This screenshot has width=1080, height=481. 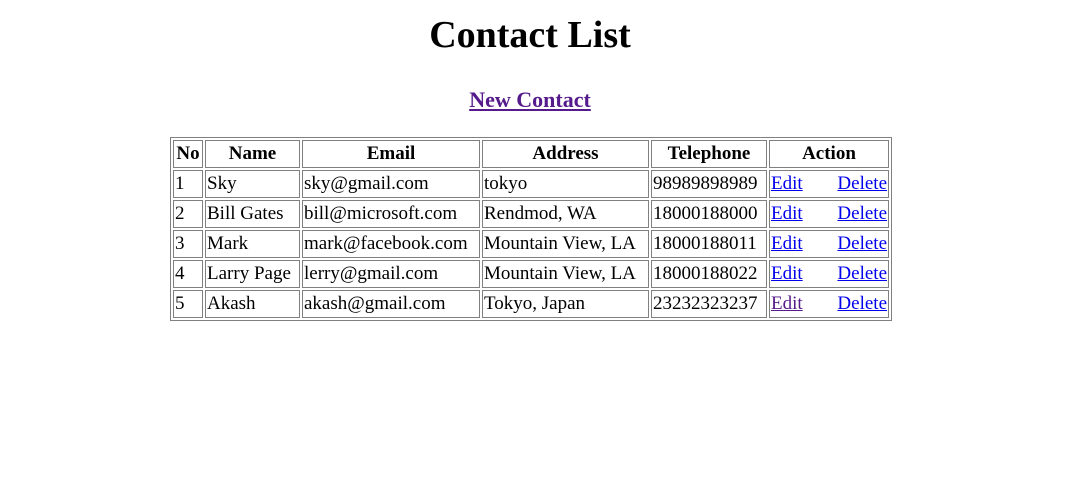 What do you see at coordinates (391, 274) in the screenshot?
I see `cell-email: lerry@gmail.com` at bounding box center [391, 274].